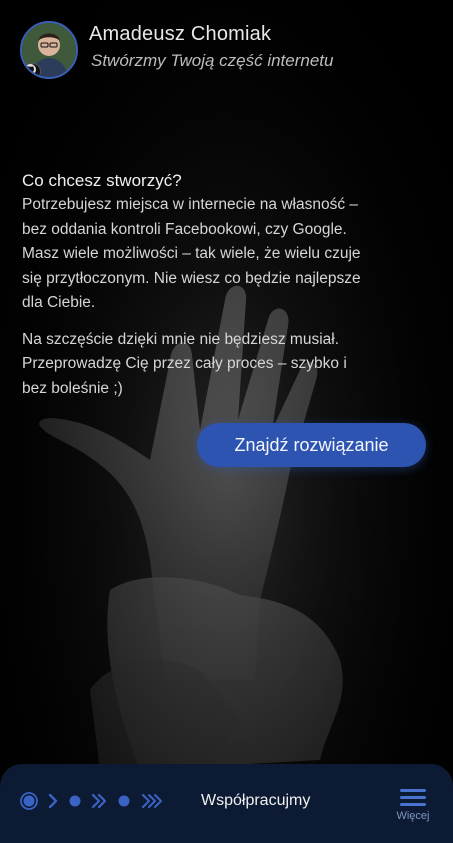  What do you see at coordinates (212, 60) in the screenshot?
I see `author-tagline: Stwórzmy Twoją część internetu` at bounding box center [212, 60].